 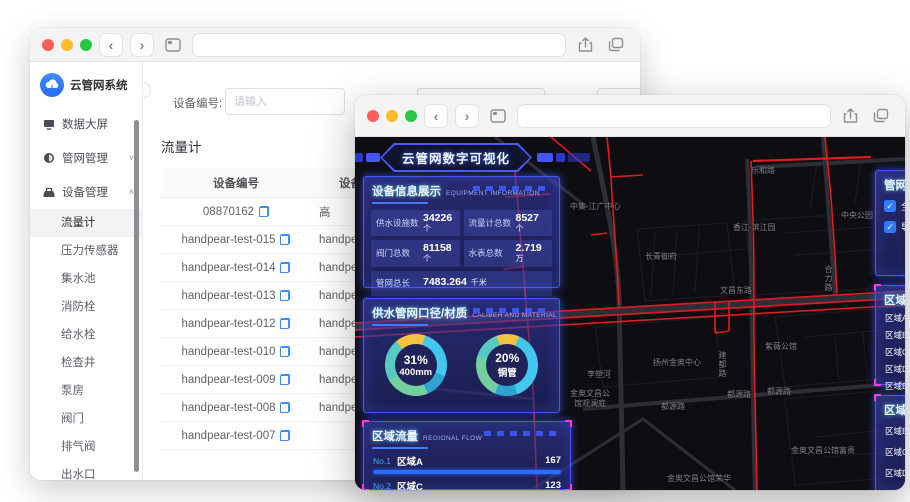 I want to click on material-donut-chart: 20% 铜管, so click(x=507, y=365).